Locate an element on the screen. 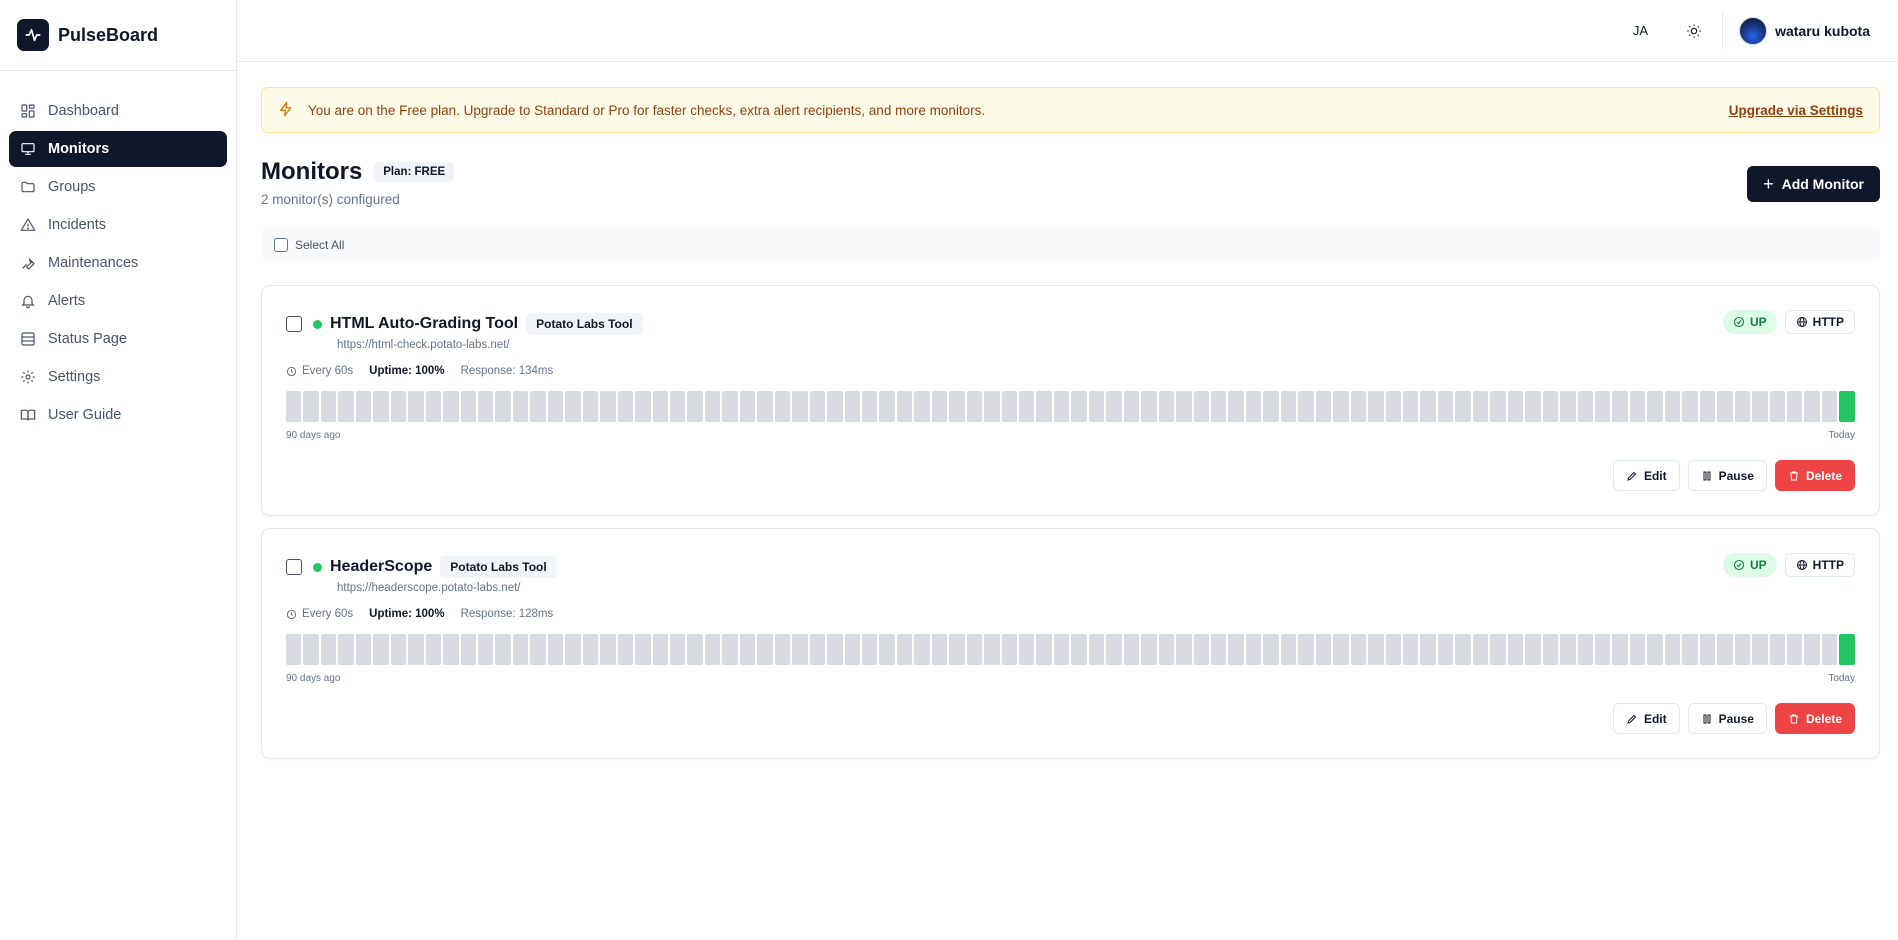 This screenshot has width=1898, height=940. brand: PulseBoard is located at coordinates (118, 35).